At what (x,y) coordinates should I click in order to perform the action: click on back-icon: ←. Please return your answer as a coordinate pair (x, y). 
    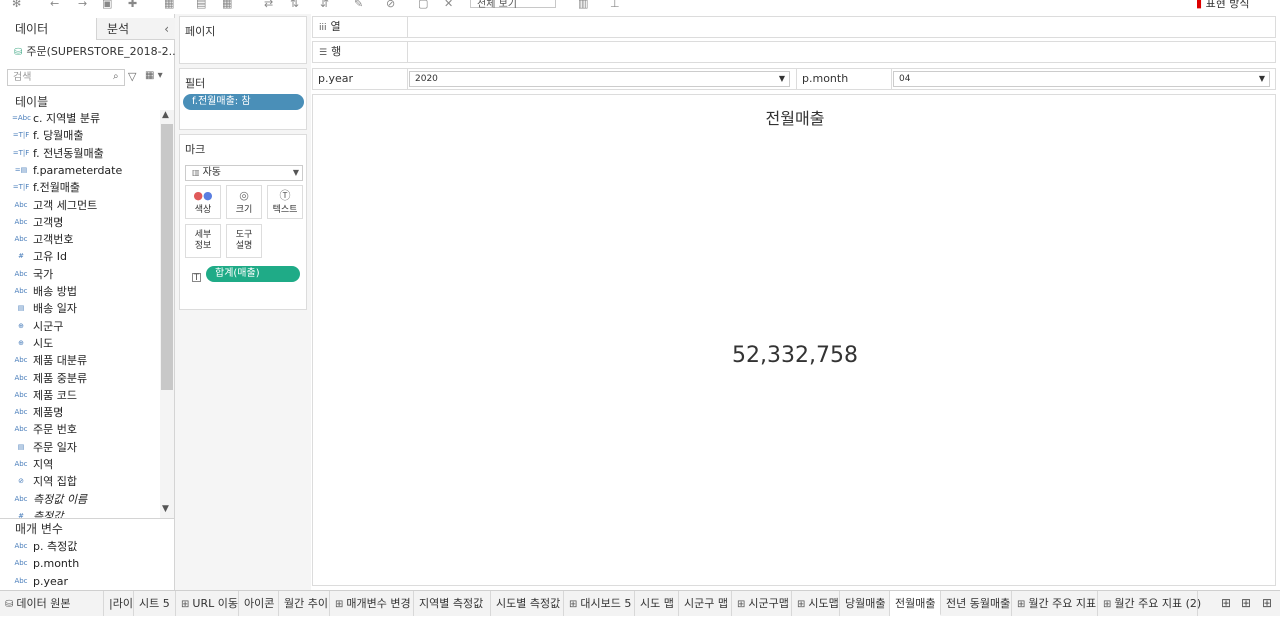
    Looking at the image, I should click on (54, 5).